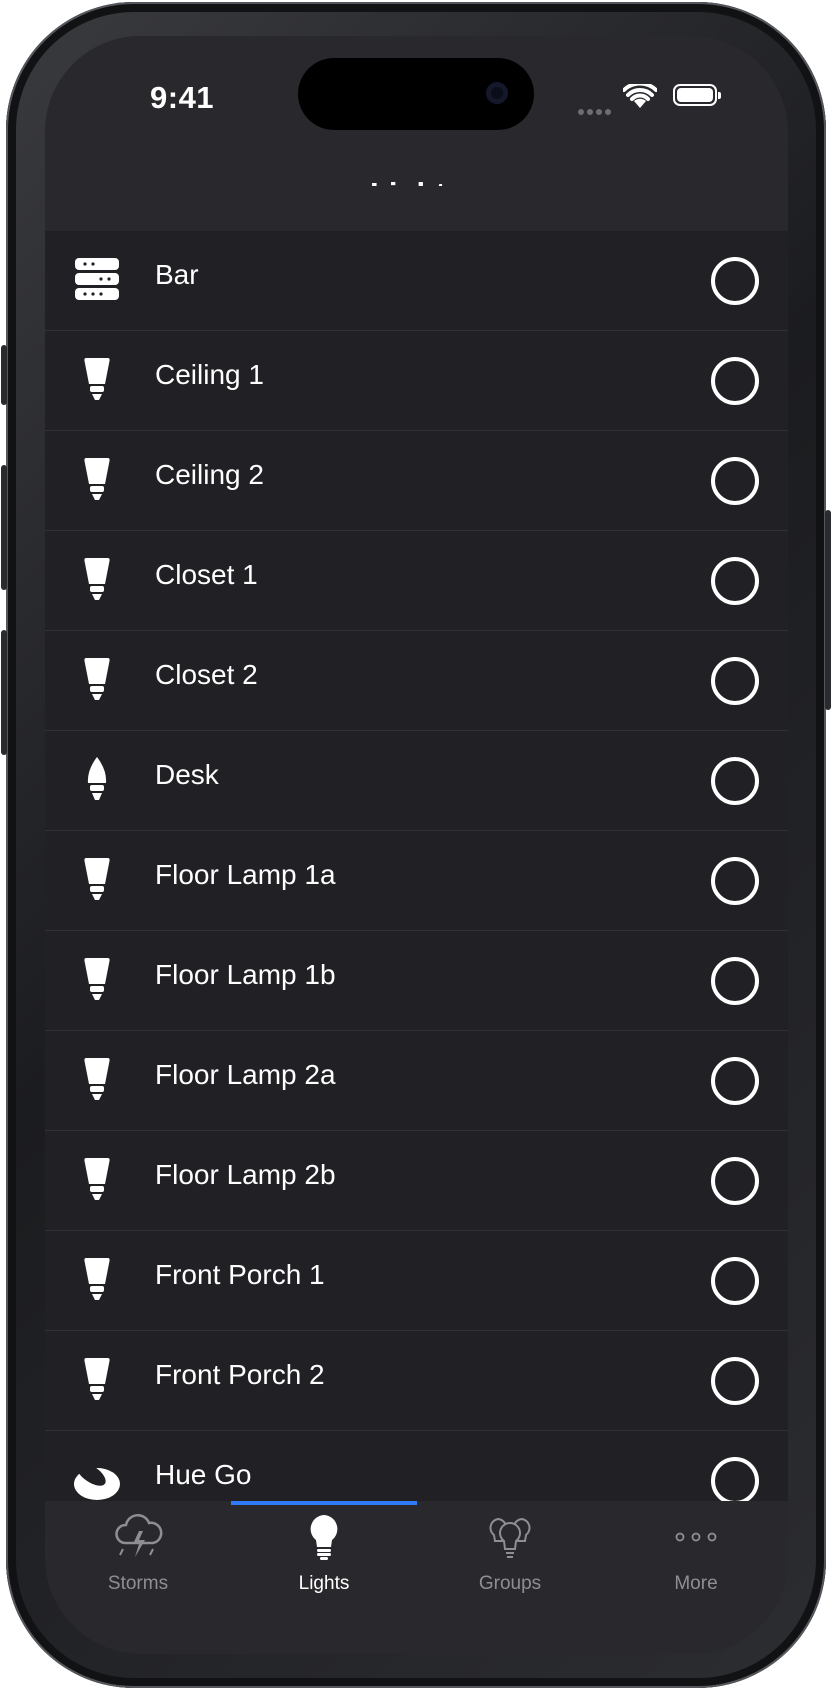 The height and width of the screenshot is (1691, 832). Describe the element at coordinates (97, 1479) in the screenshot. I see `hue-go-icon` at that location.